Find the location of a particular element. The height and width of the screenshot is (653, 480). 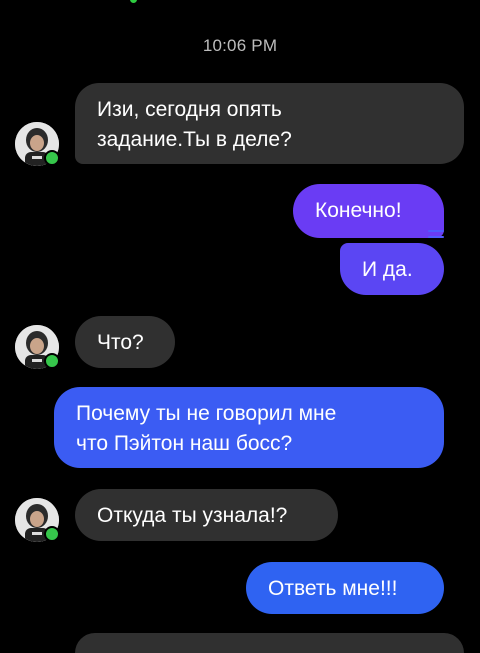

top-status-dot is located at coordinates (133, 1).